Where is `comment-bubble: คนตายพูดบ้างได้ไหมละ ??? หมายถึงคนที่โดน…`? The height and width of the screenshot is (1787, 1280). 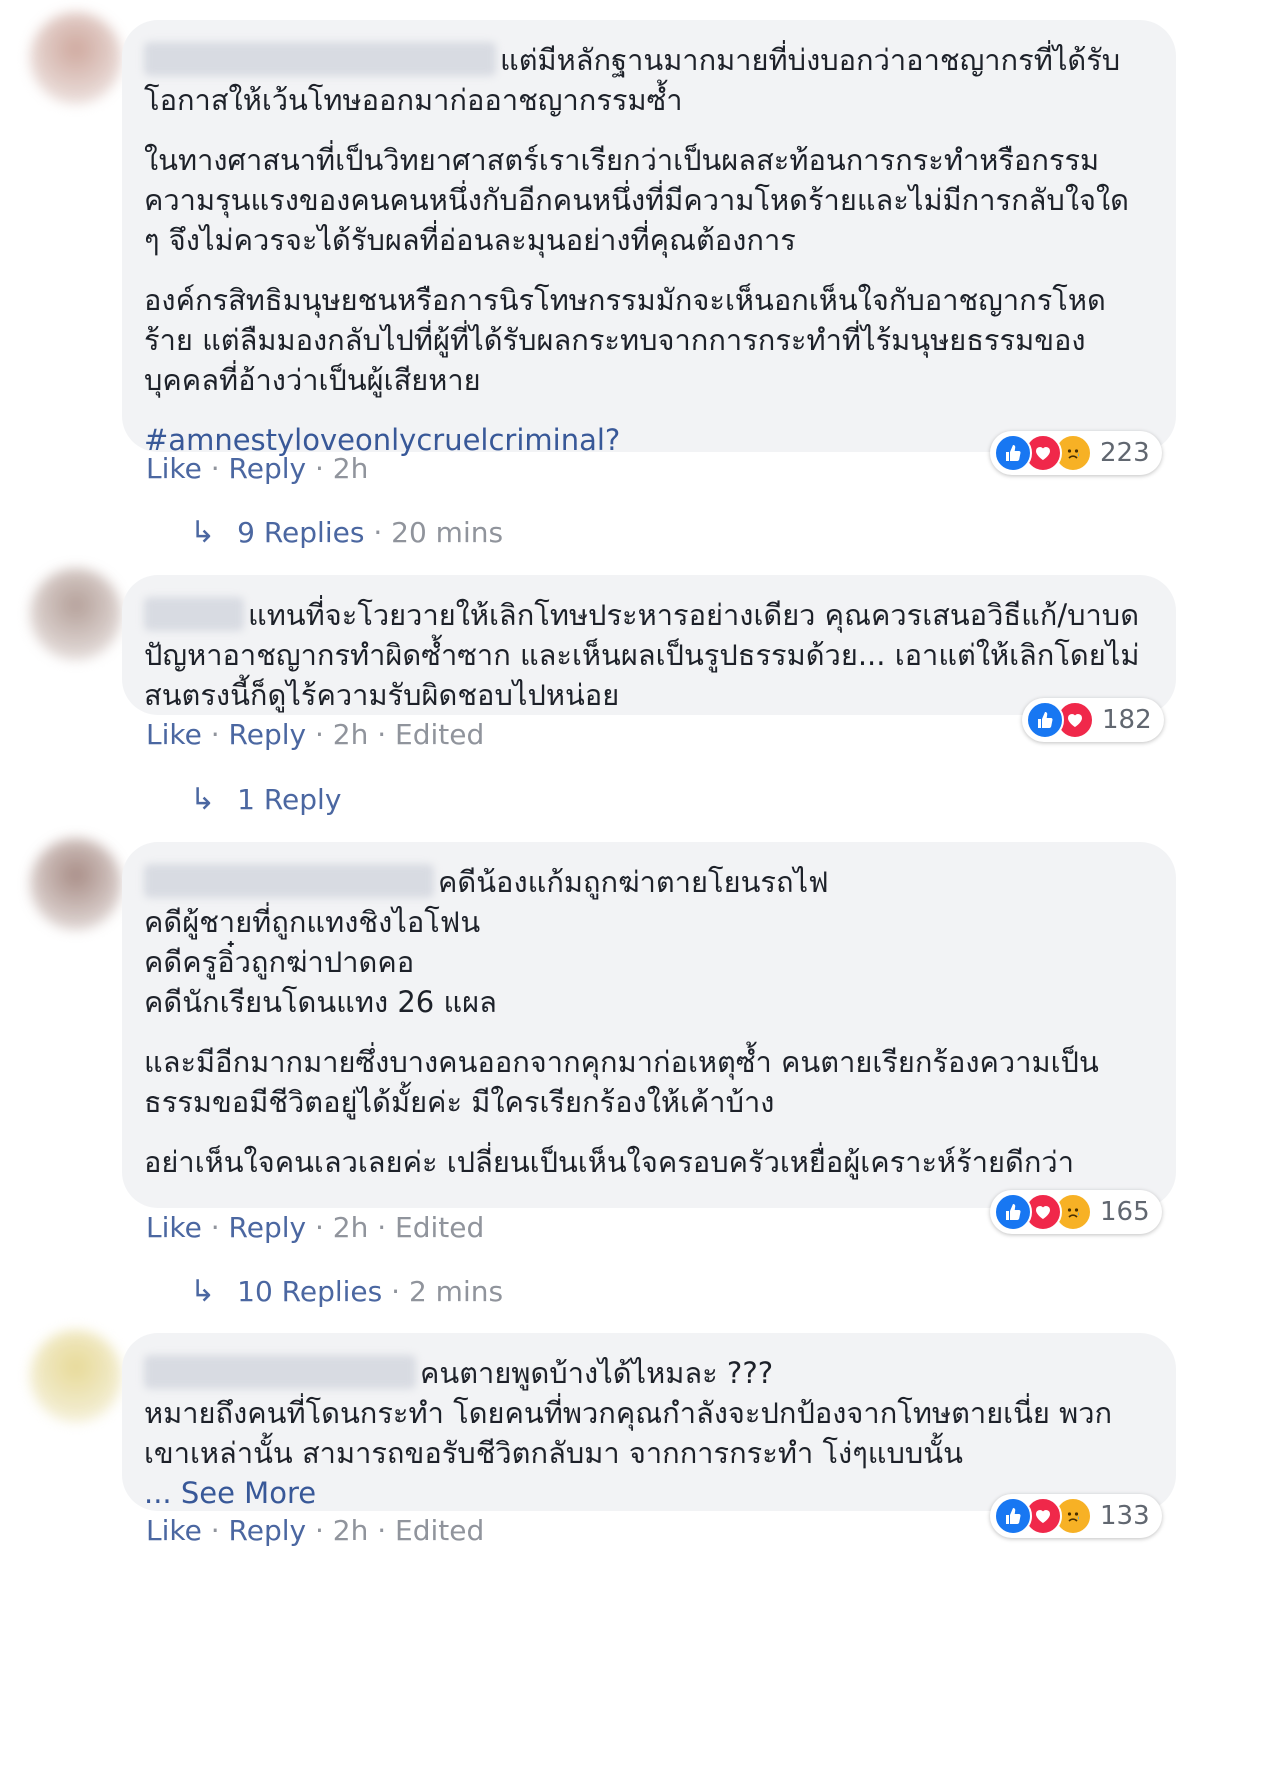 comment-bubble: คนตายพูดบ้างได้ไหมละ ??? หมายถึงคนที่โดน… is located at coordinates (649, 1422).